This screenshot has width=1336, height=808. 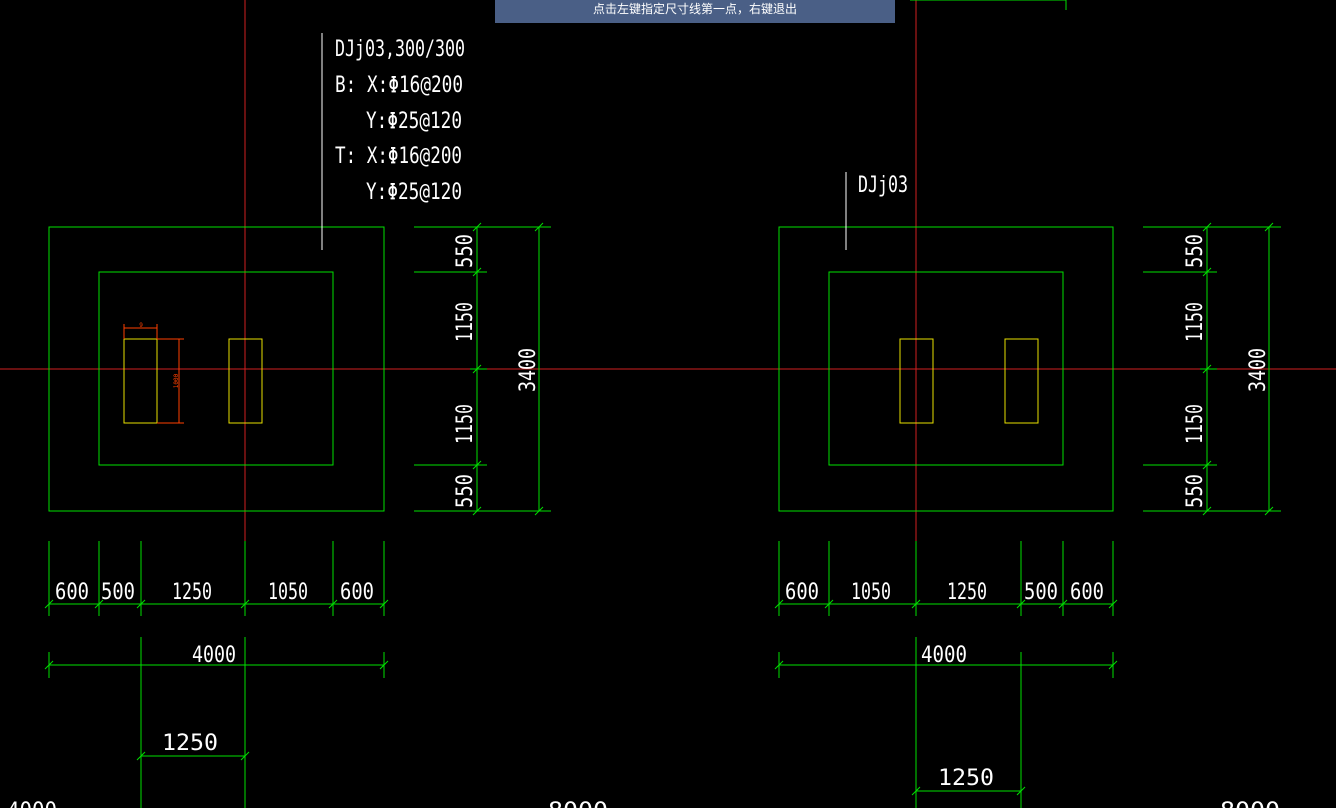 I want to click on small-dim-top: 9, so click(x=141, y=325).